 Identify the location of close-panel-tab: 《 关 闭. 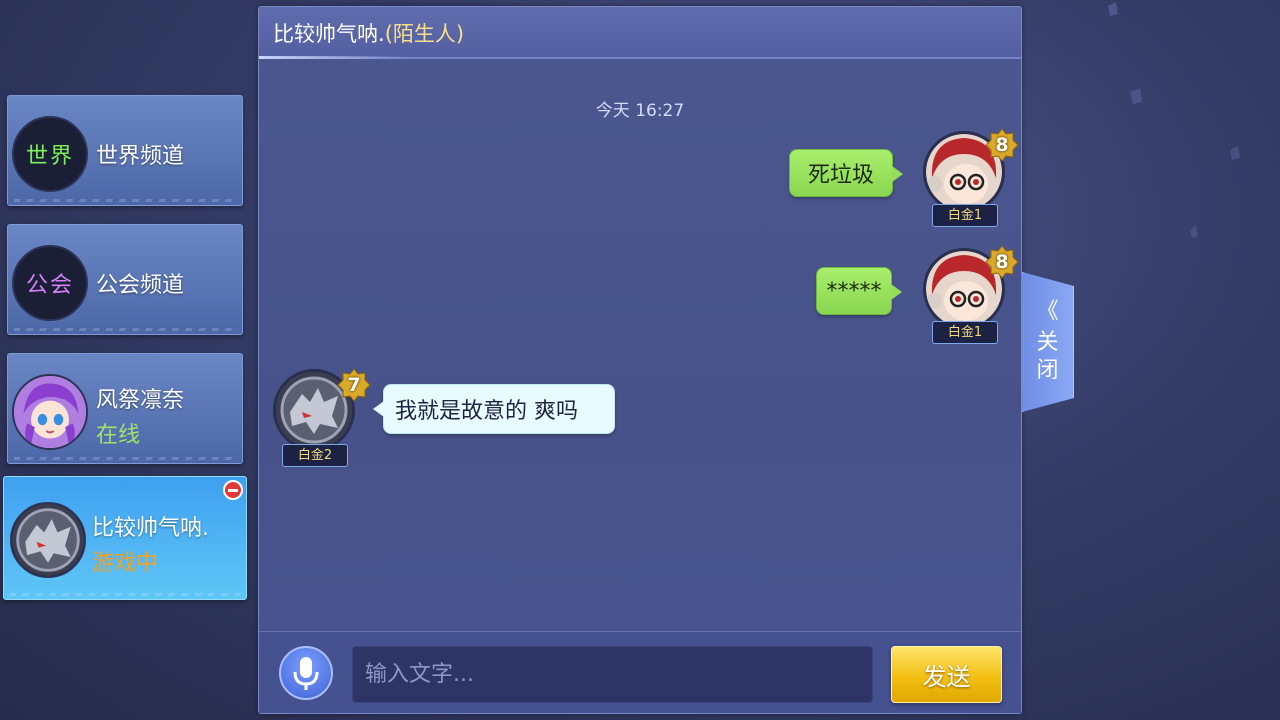
(1048, 342).